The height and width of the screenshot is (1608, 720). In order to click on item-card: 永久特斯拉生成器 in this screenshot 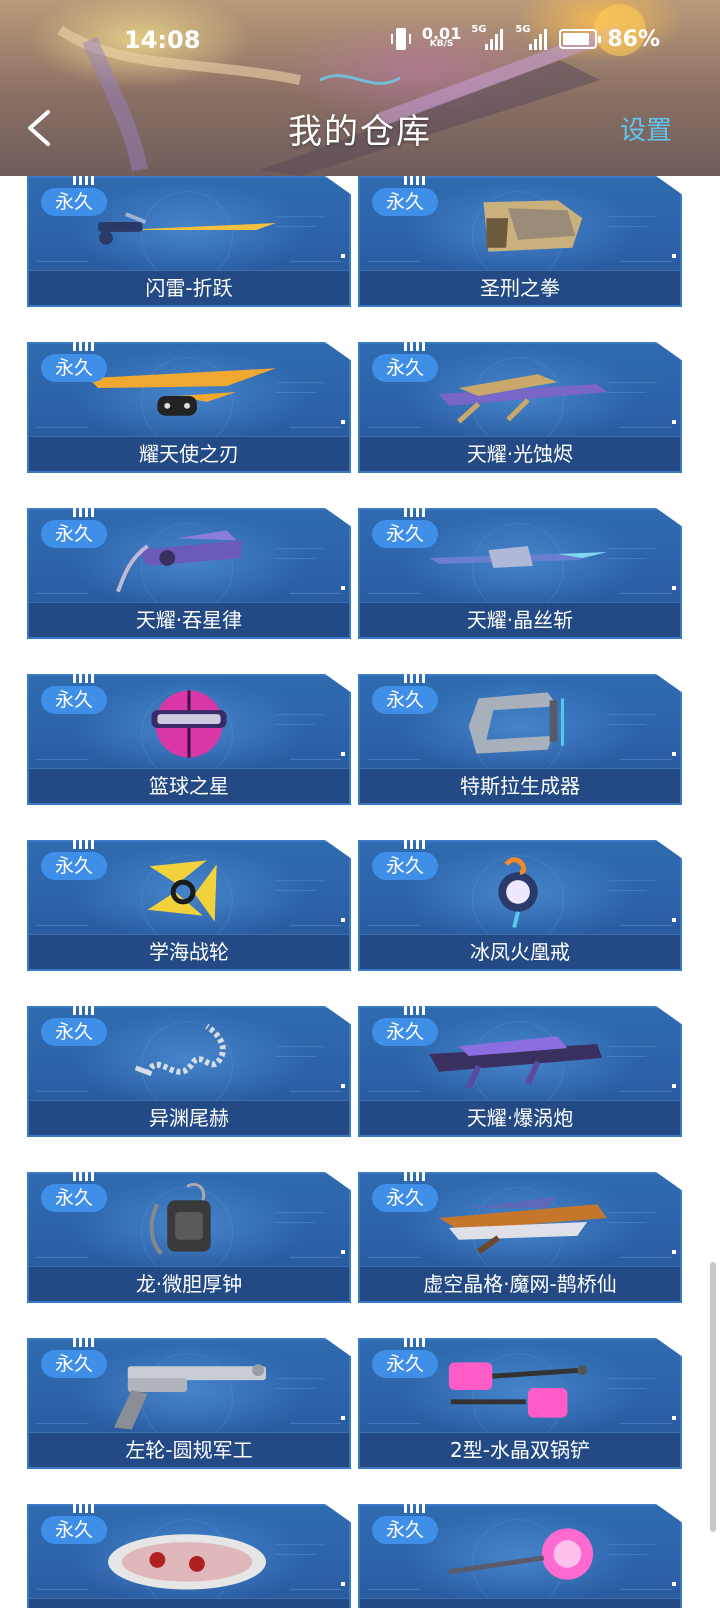, I will do `click(520, 739)`.